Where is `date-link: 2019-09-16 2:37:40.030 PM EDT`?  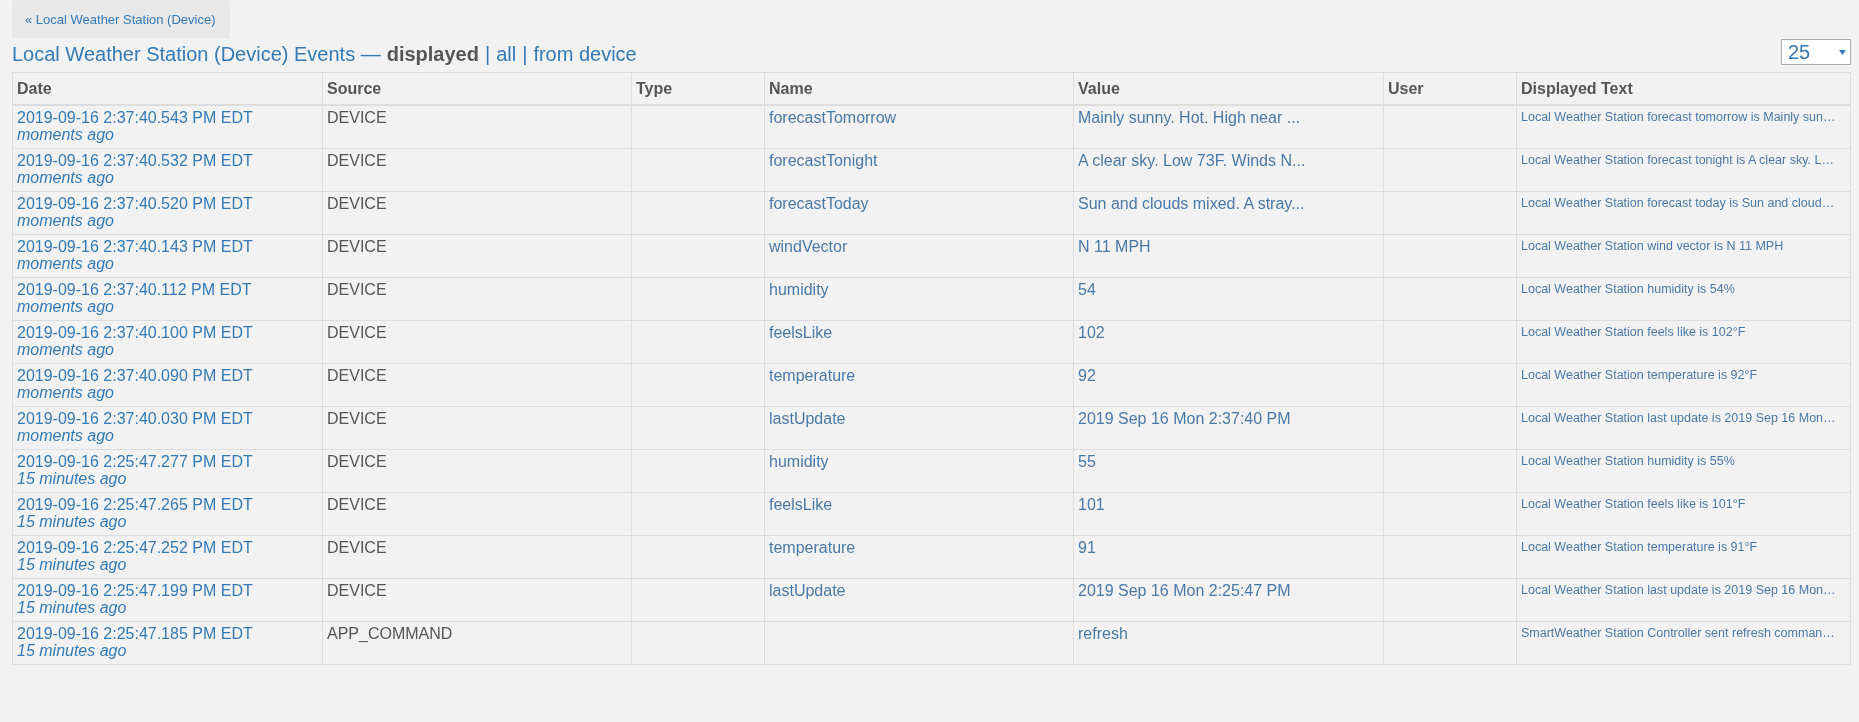
date-link: 2019-09-16 2:37:40.030 PM EDT is located at coordinates (135, 418).